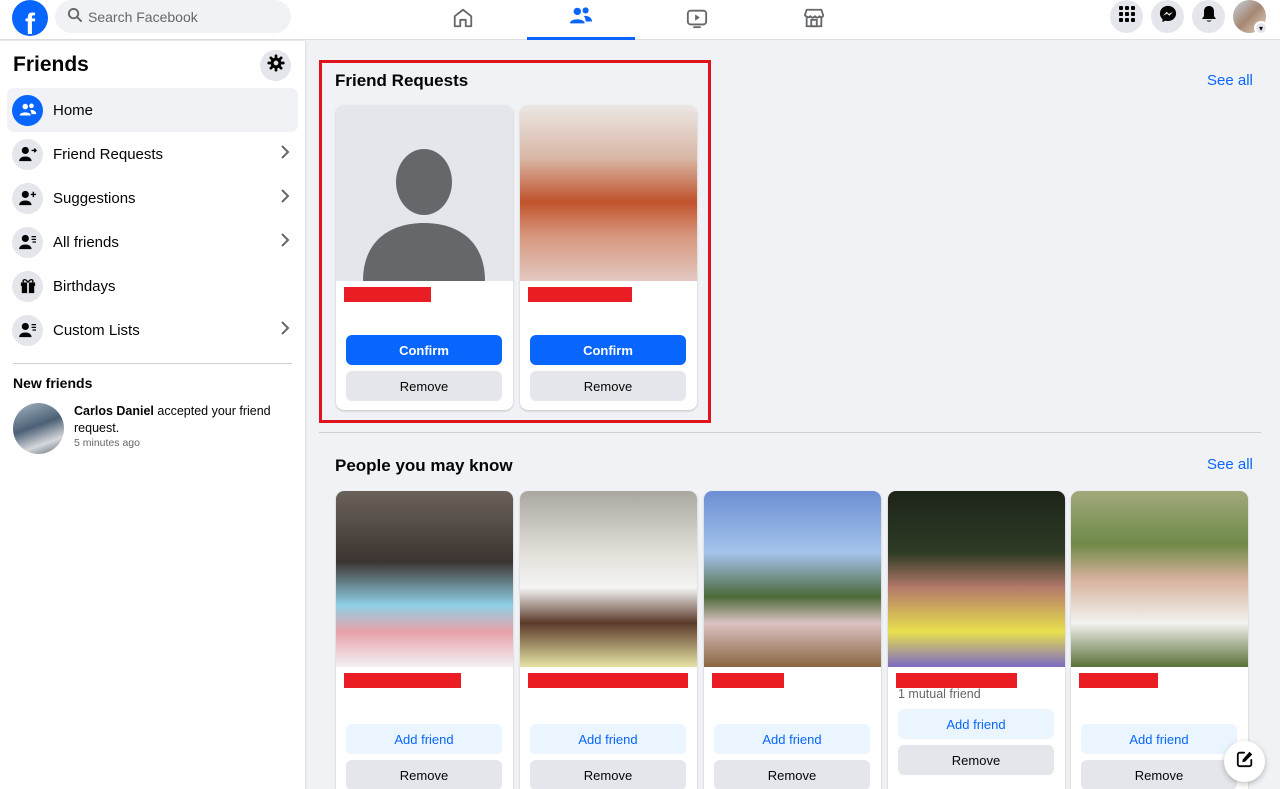  Describe the element at coordinates (152, 330) in the screenshot. I see `sidebar-item-custom-lists: Custom Lists` at that location.